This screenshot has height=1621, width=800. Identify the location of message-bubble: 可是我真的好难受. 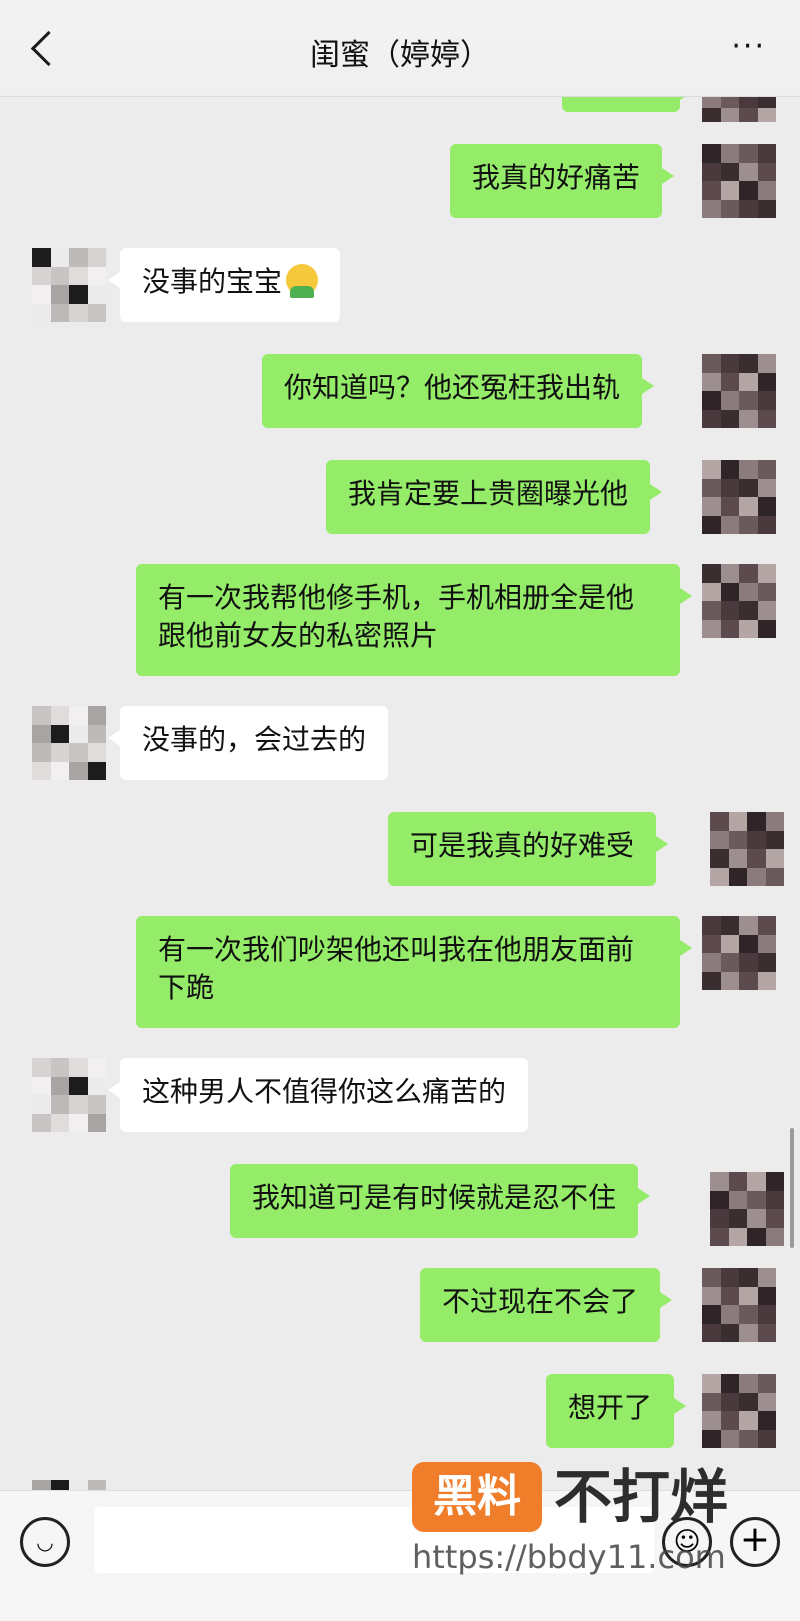
(528, 849).